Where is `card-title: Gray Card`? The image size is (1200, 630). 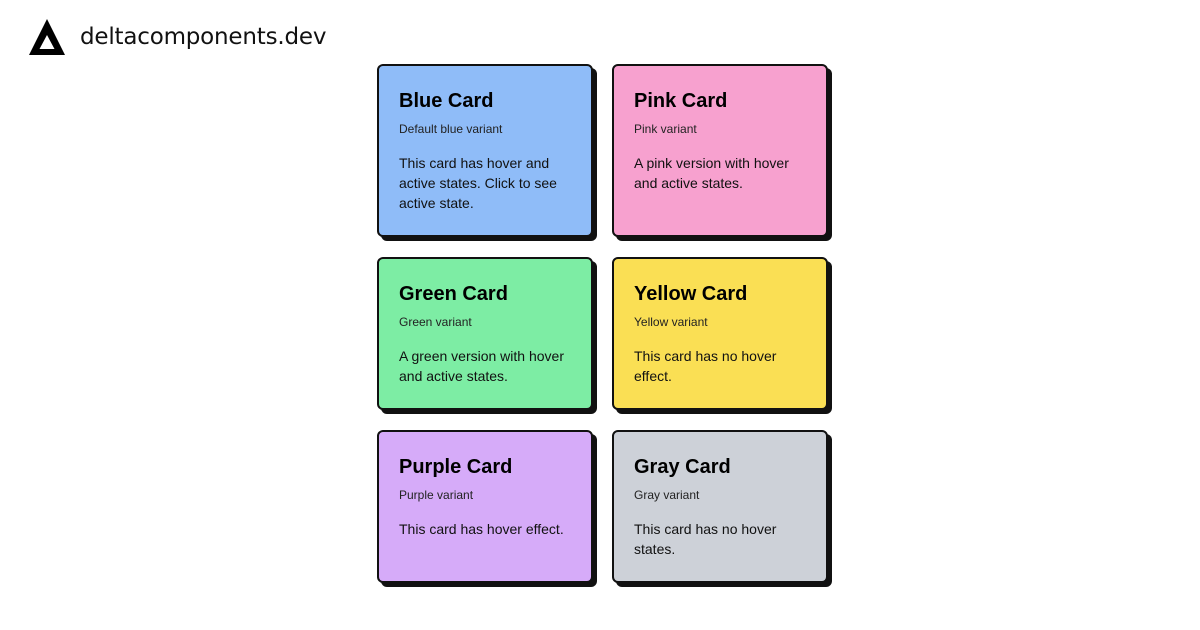
card-title: Gray Card is located at coordinates (682, 467).